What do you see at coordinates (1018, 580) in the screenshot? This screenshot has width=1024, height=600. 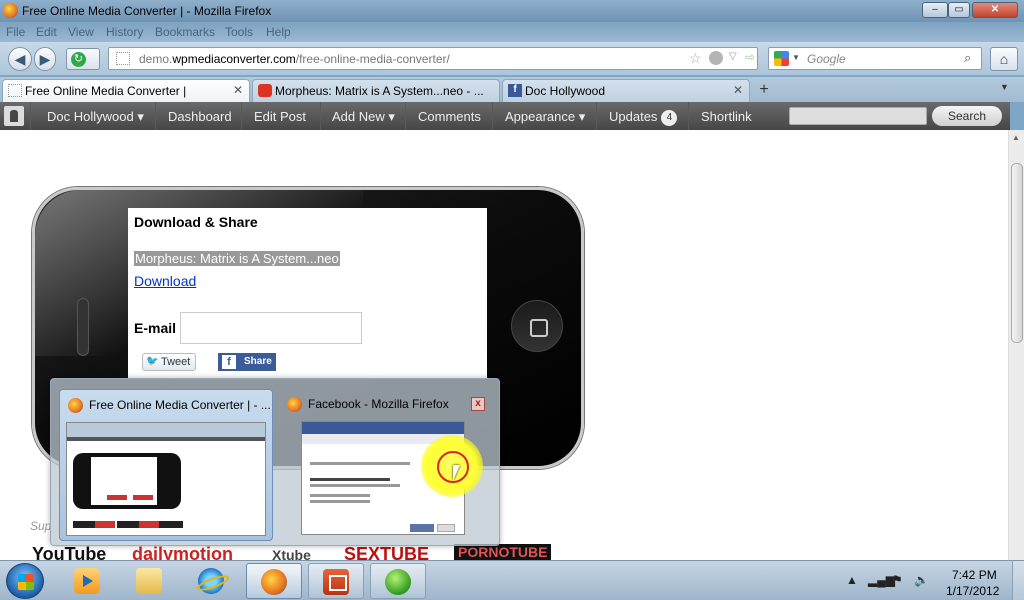 I see `show-desktop-button` at bounding box center [1018, 580].